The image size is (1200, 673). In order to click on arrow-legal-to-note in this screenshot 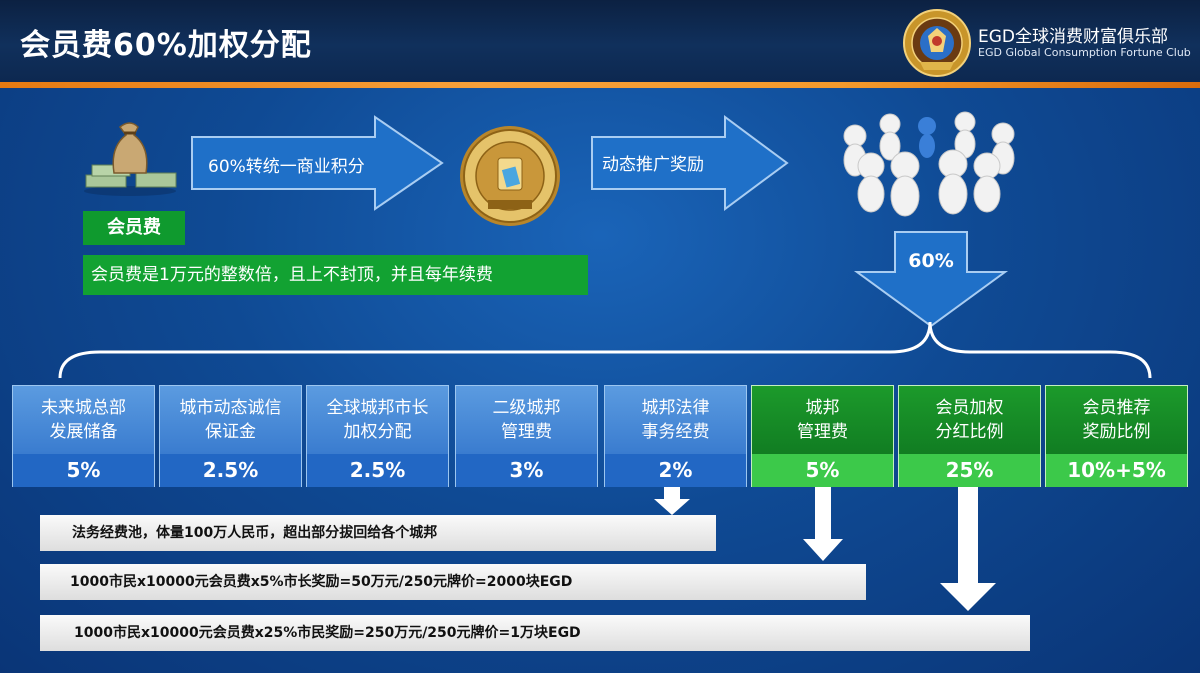, I will do `click(672, 501)`.